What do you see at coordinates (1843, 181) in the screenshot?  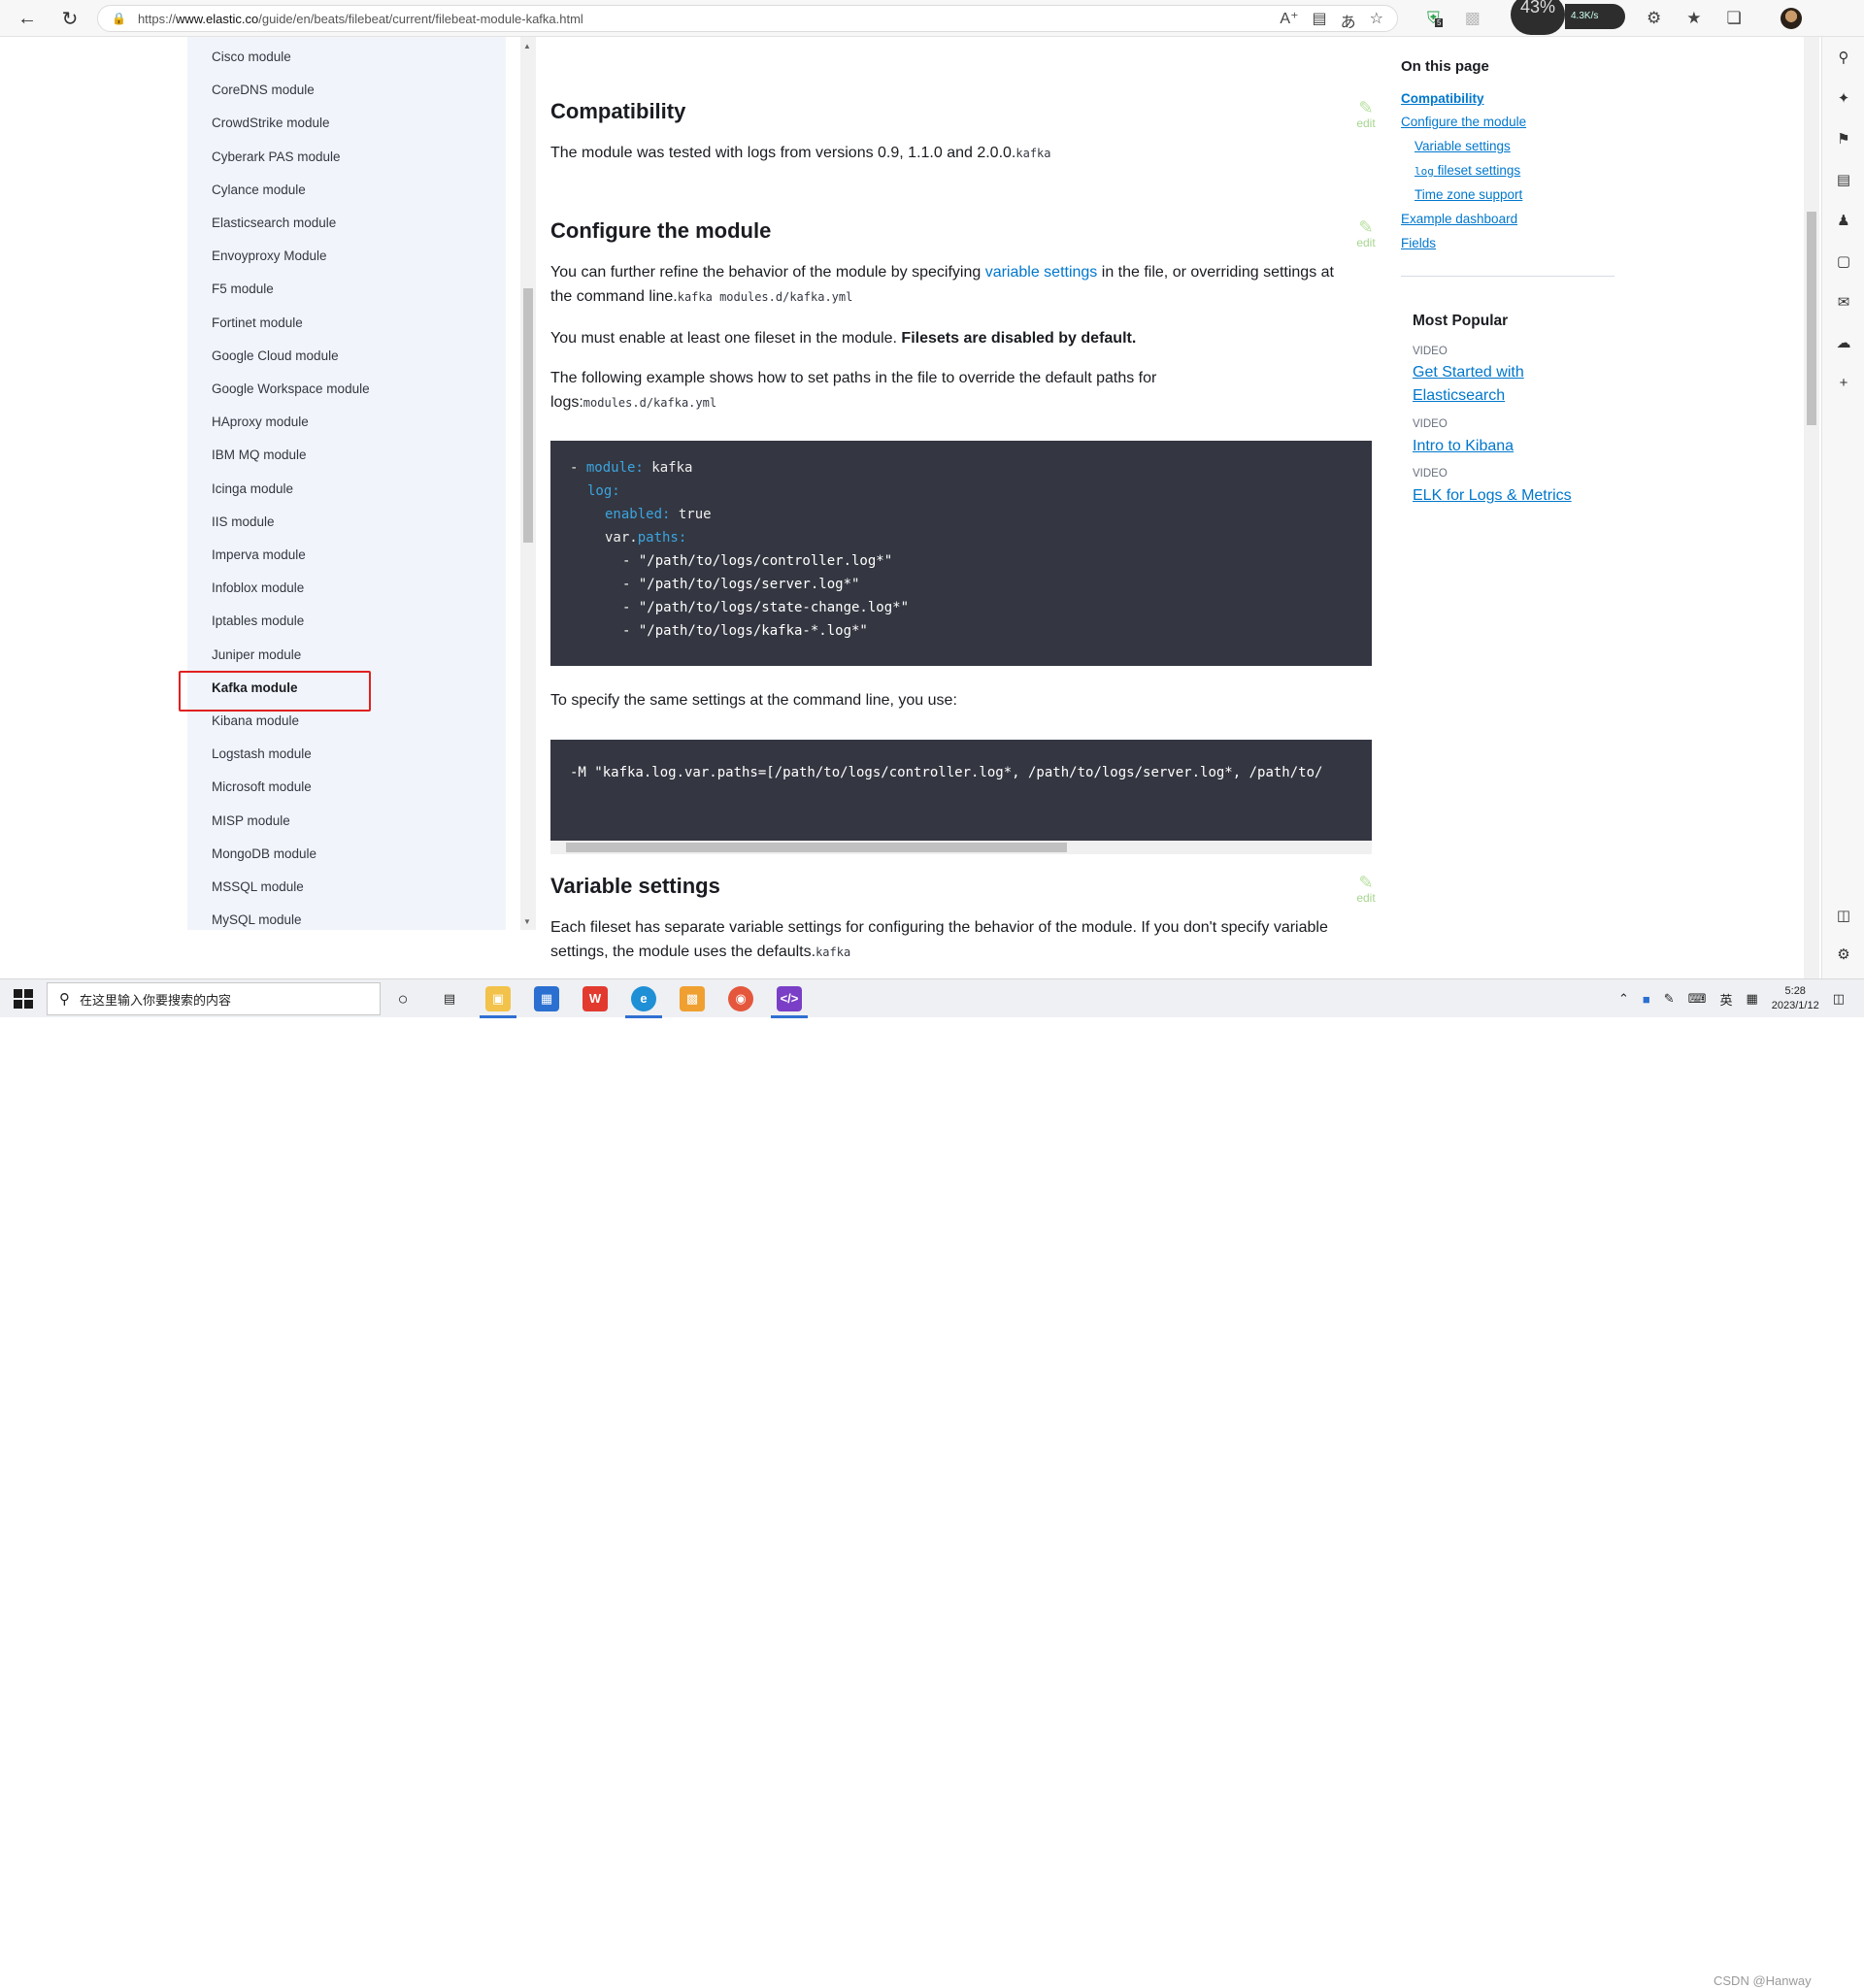 I see `toolbox-icon: ▤` at bounding box center [1843, 181].